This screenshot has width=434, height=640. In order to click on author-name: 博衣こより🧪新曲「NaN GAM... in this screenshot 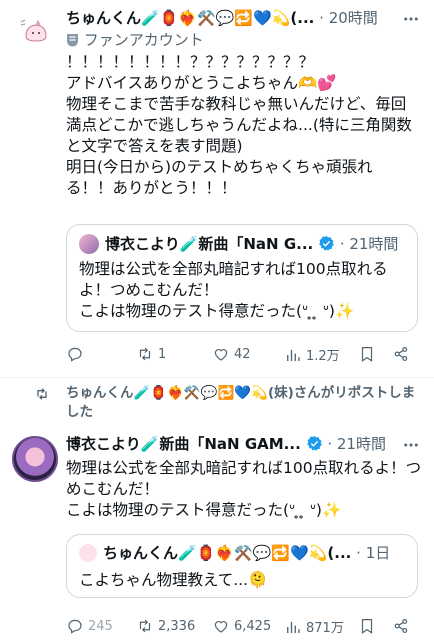, I will do `click(183, 444)`.